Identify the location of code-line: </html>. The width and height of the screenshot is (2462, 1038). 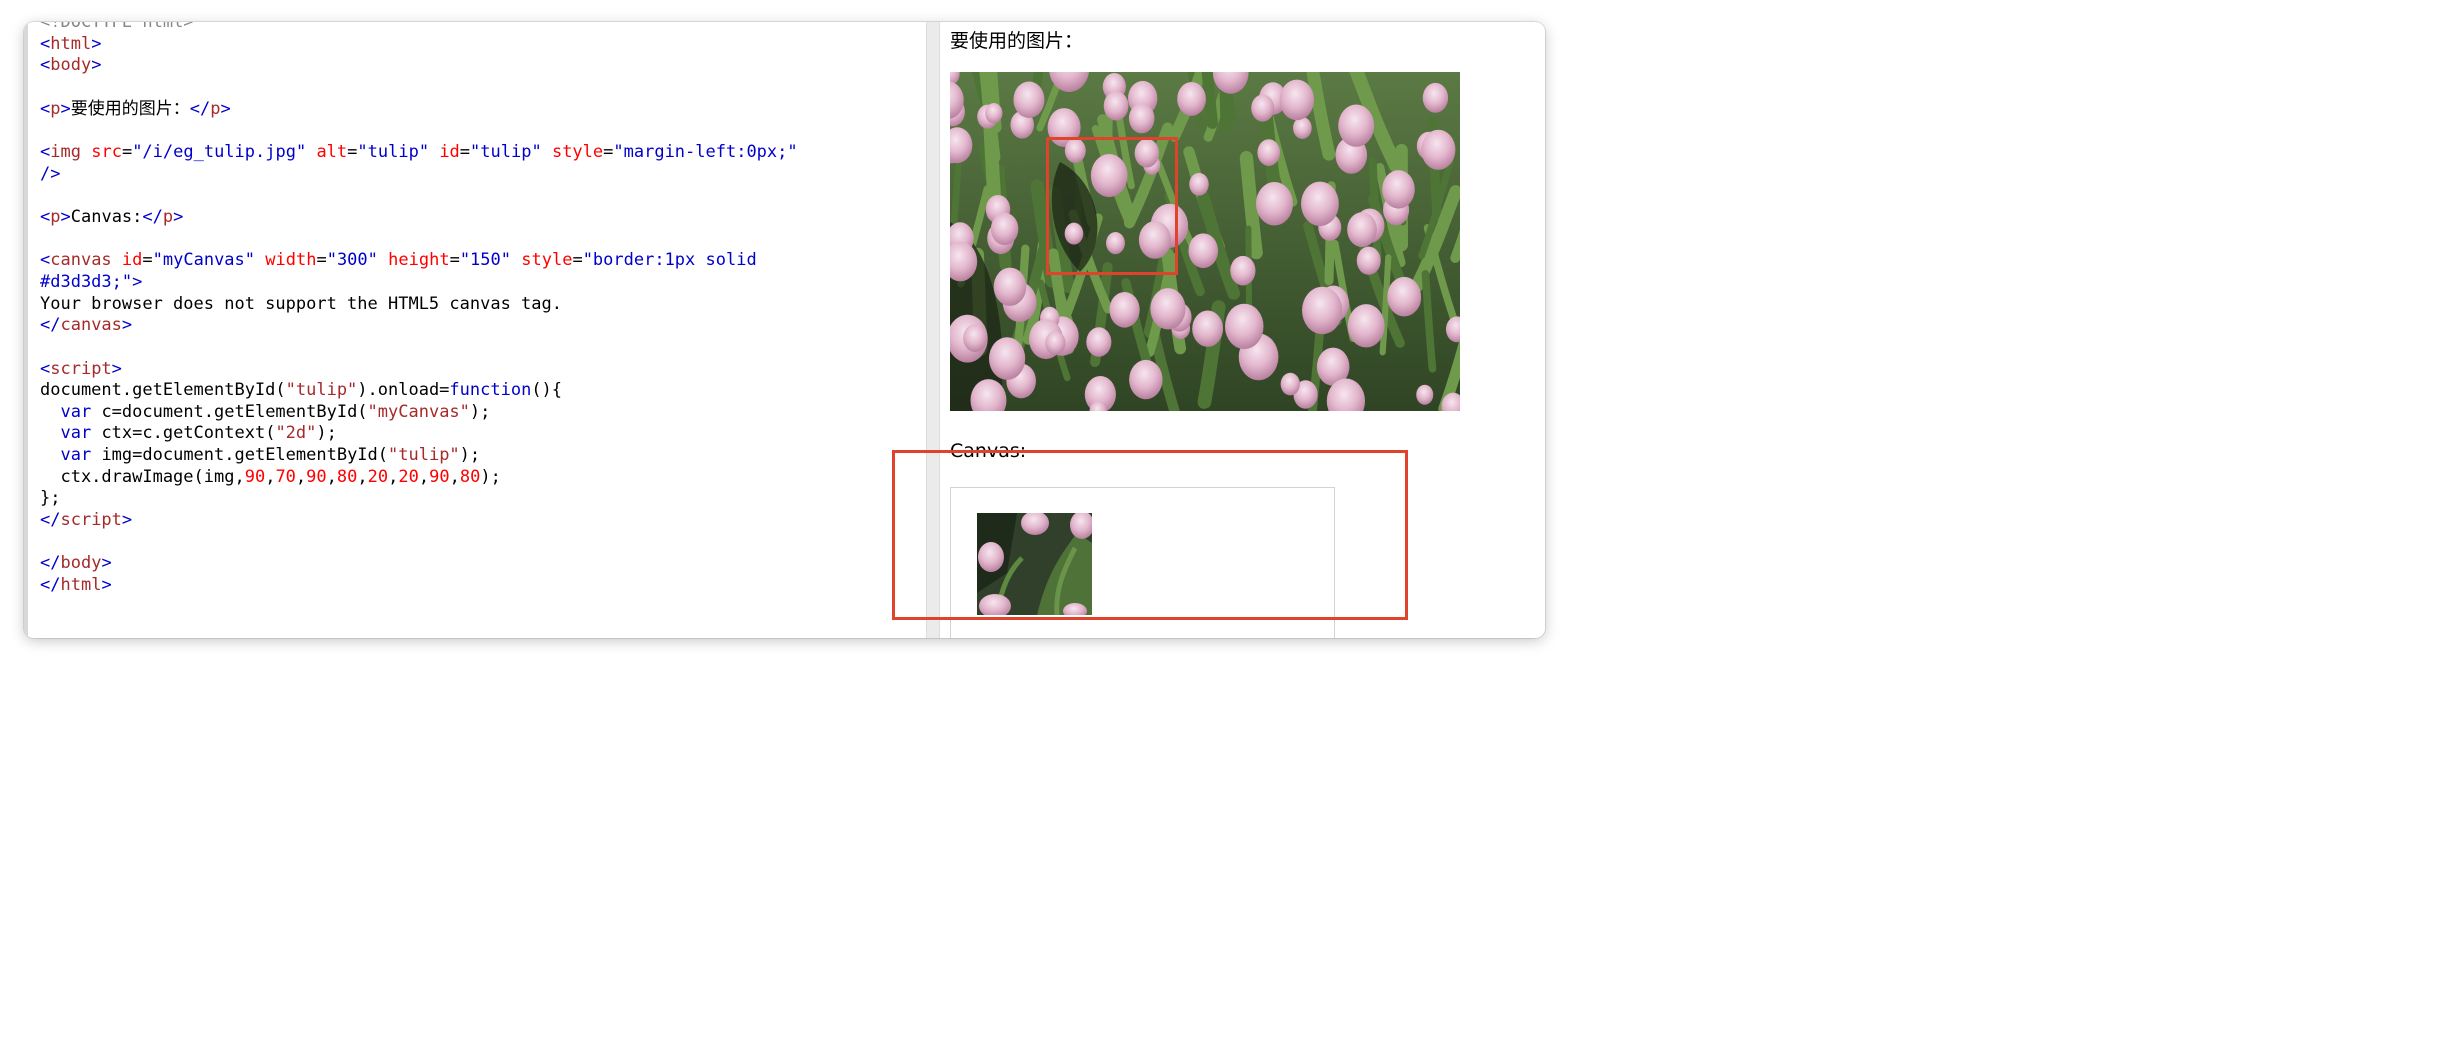
(76, 585).